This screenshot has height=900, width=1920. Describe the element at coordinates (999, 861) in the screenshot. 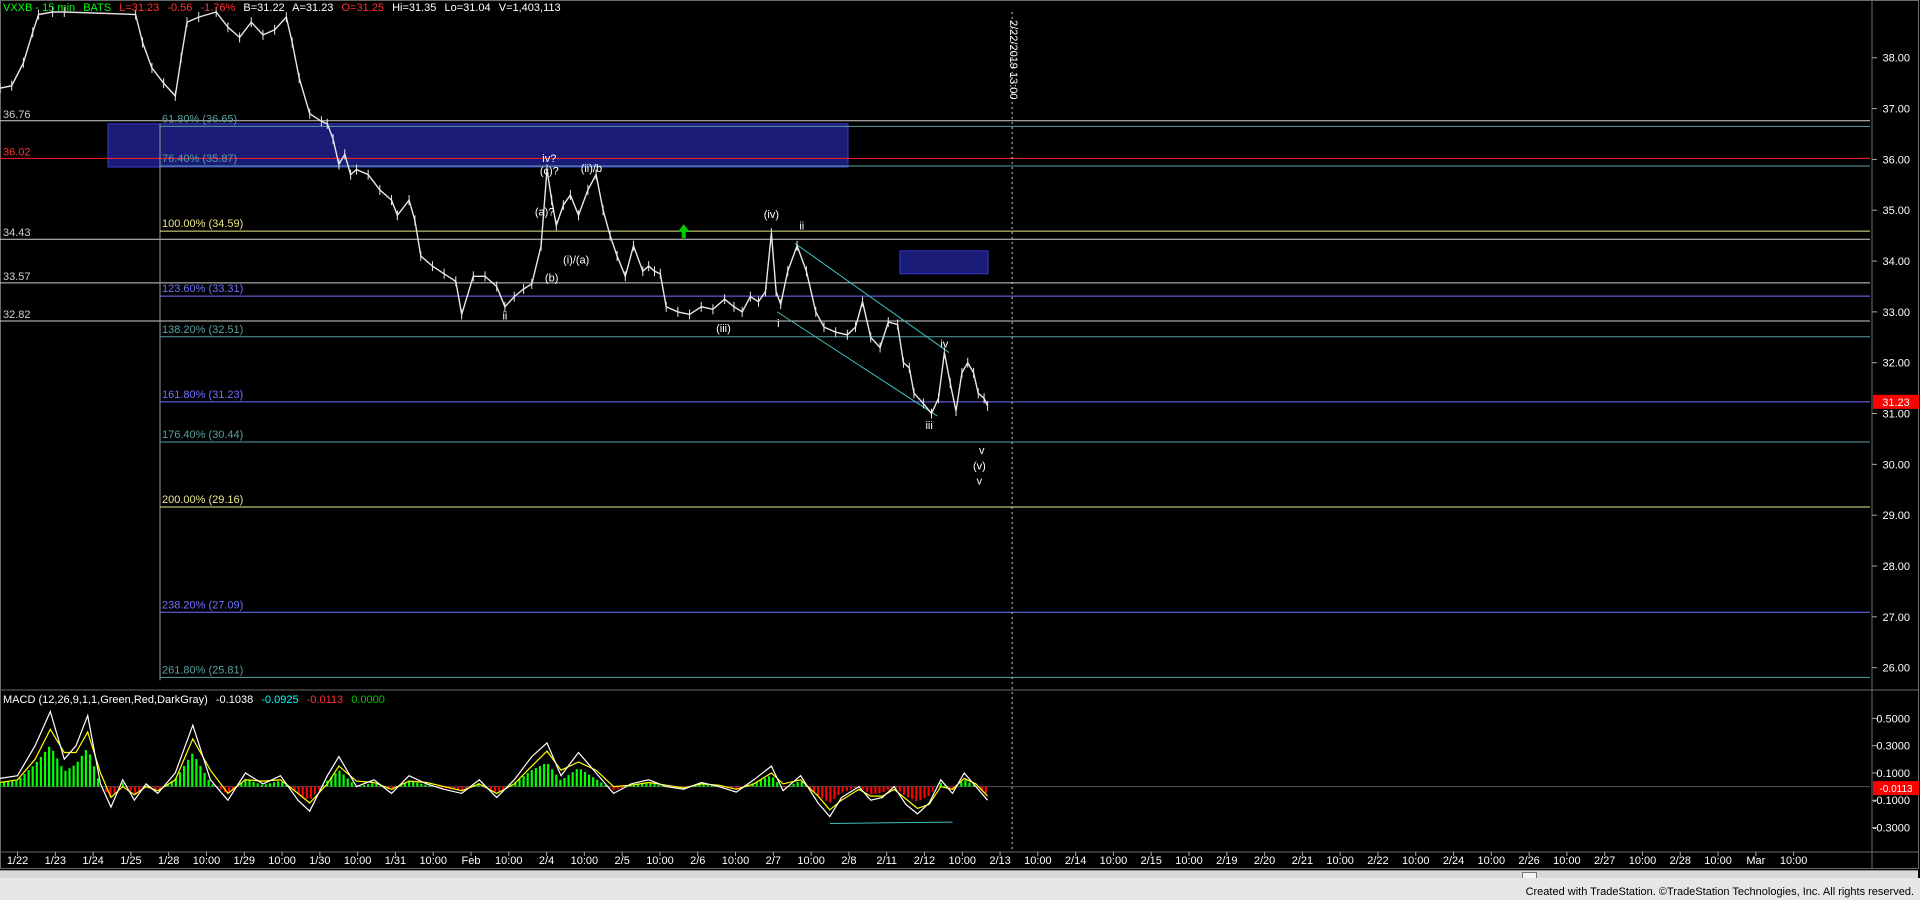

I see `time-tick-label: 2/13` at that location.